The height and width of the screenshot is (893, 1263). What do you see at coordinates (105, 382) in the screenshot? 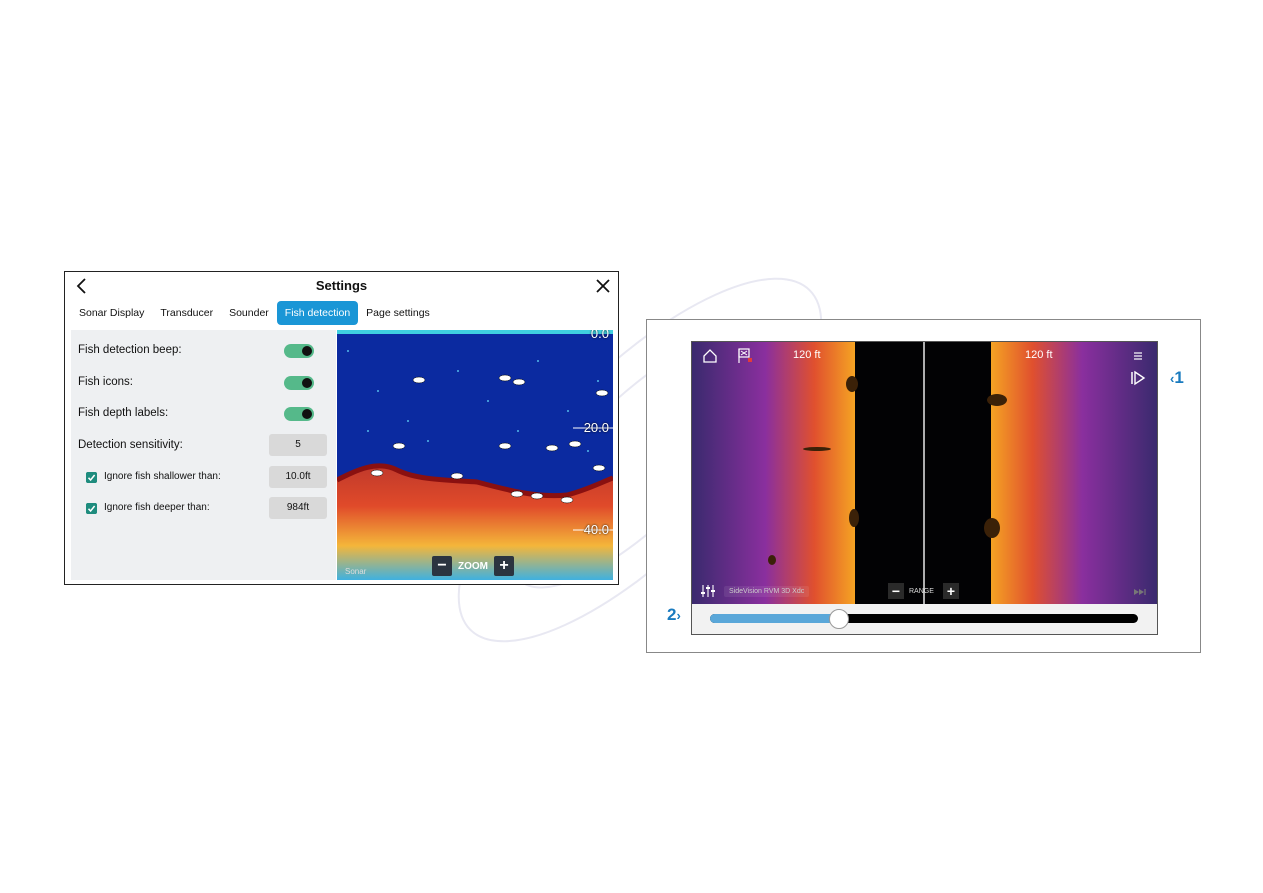
I see `fish-icons-label: Fish icons:` at bounding box center [105, 382].